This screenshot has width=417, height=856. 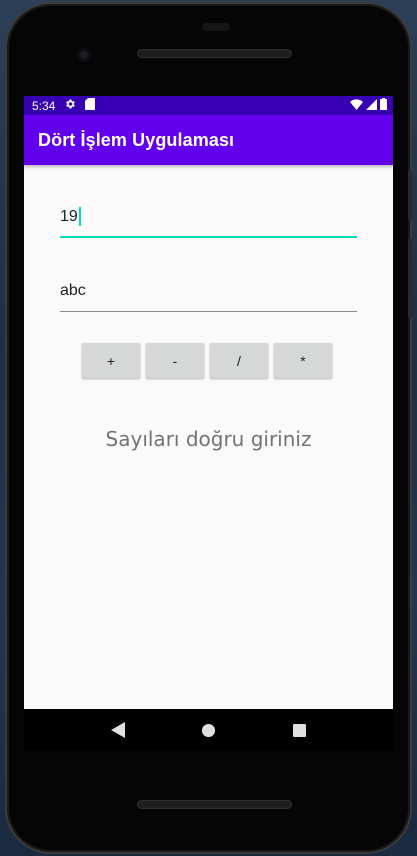 I want to click on back-icon, so click(x=118, y=730).